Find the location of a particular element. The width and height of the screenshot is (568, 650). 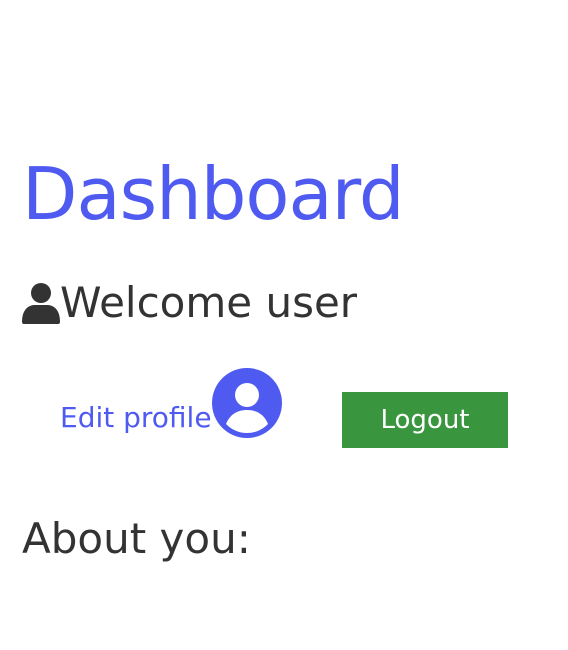

user-circle-icon is located at coordinates (247, 403).